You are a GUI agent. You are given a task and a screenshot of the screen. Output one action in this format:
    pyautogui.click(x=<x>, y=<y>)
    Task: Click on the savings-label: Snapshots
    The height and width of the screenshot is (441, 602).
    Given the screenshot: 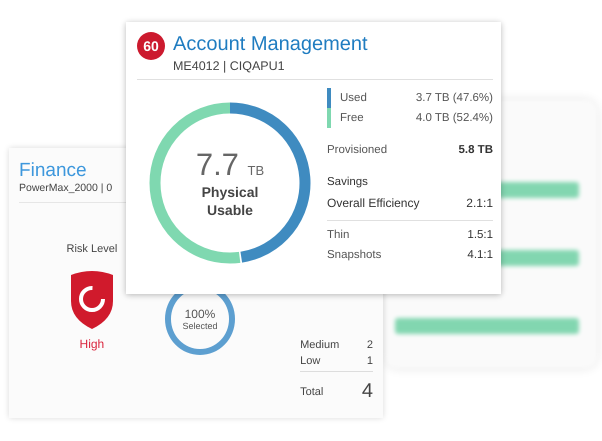 What is the action you would take?
    pyautogui.click(x=354, y=255)
    